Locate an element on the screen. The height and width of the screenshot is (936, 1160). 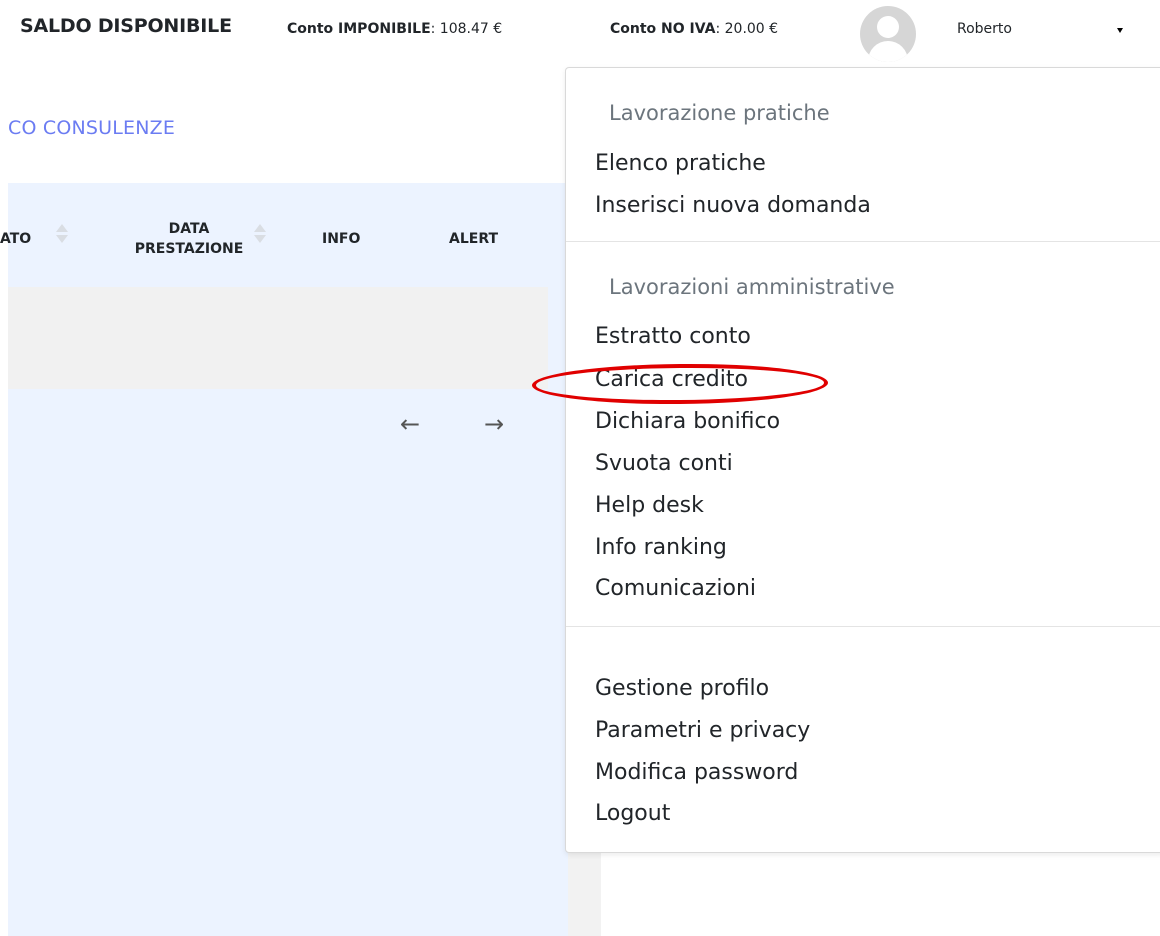
user-menu-toggle: Roberto is located at coordinates (993, 29).